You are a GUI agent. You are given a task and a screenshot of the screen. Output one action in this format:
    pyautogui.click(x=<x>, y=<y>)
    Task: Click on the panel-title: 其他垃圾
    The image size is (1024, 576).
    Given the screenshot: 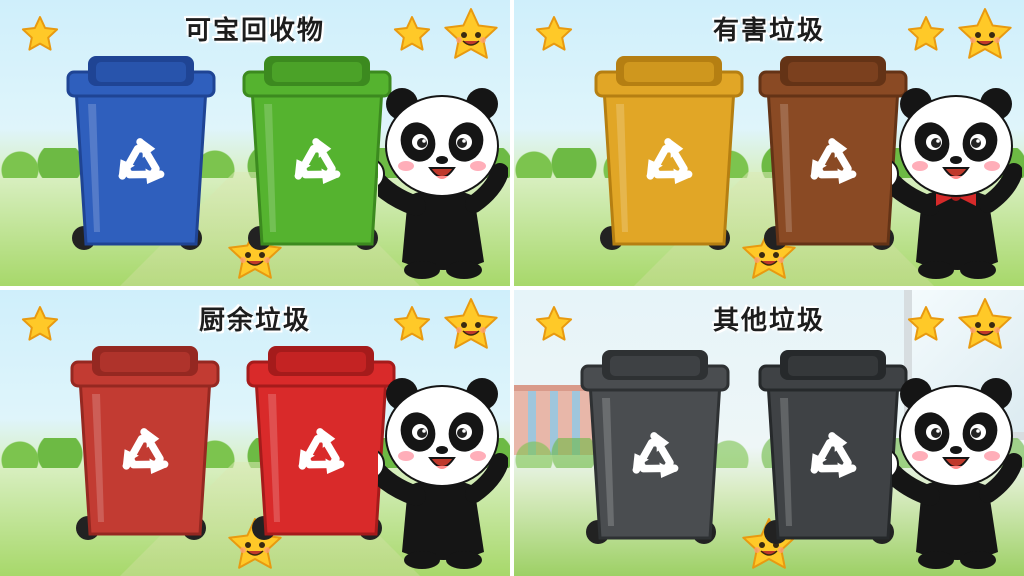 What is the action you would take?
    pyautogui.click(x=768, y=321)
    